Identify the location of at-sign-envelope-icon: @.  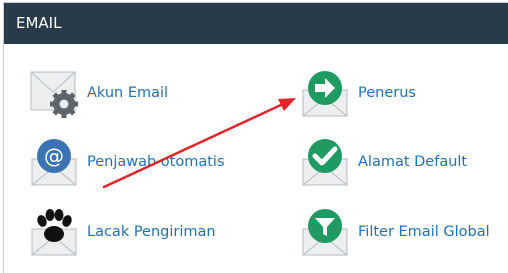
(54, 162).